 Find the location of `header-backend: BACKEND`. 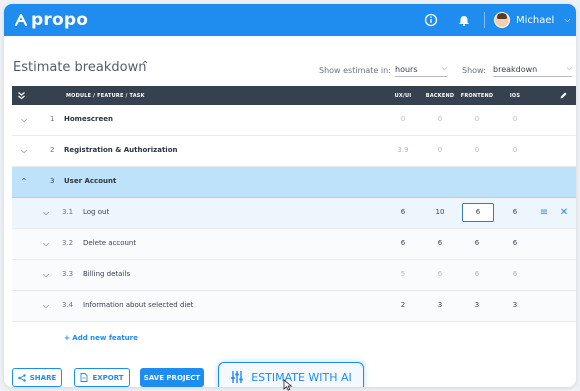

header-backend: BACKEND is located at coordinates (440, 96).